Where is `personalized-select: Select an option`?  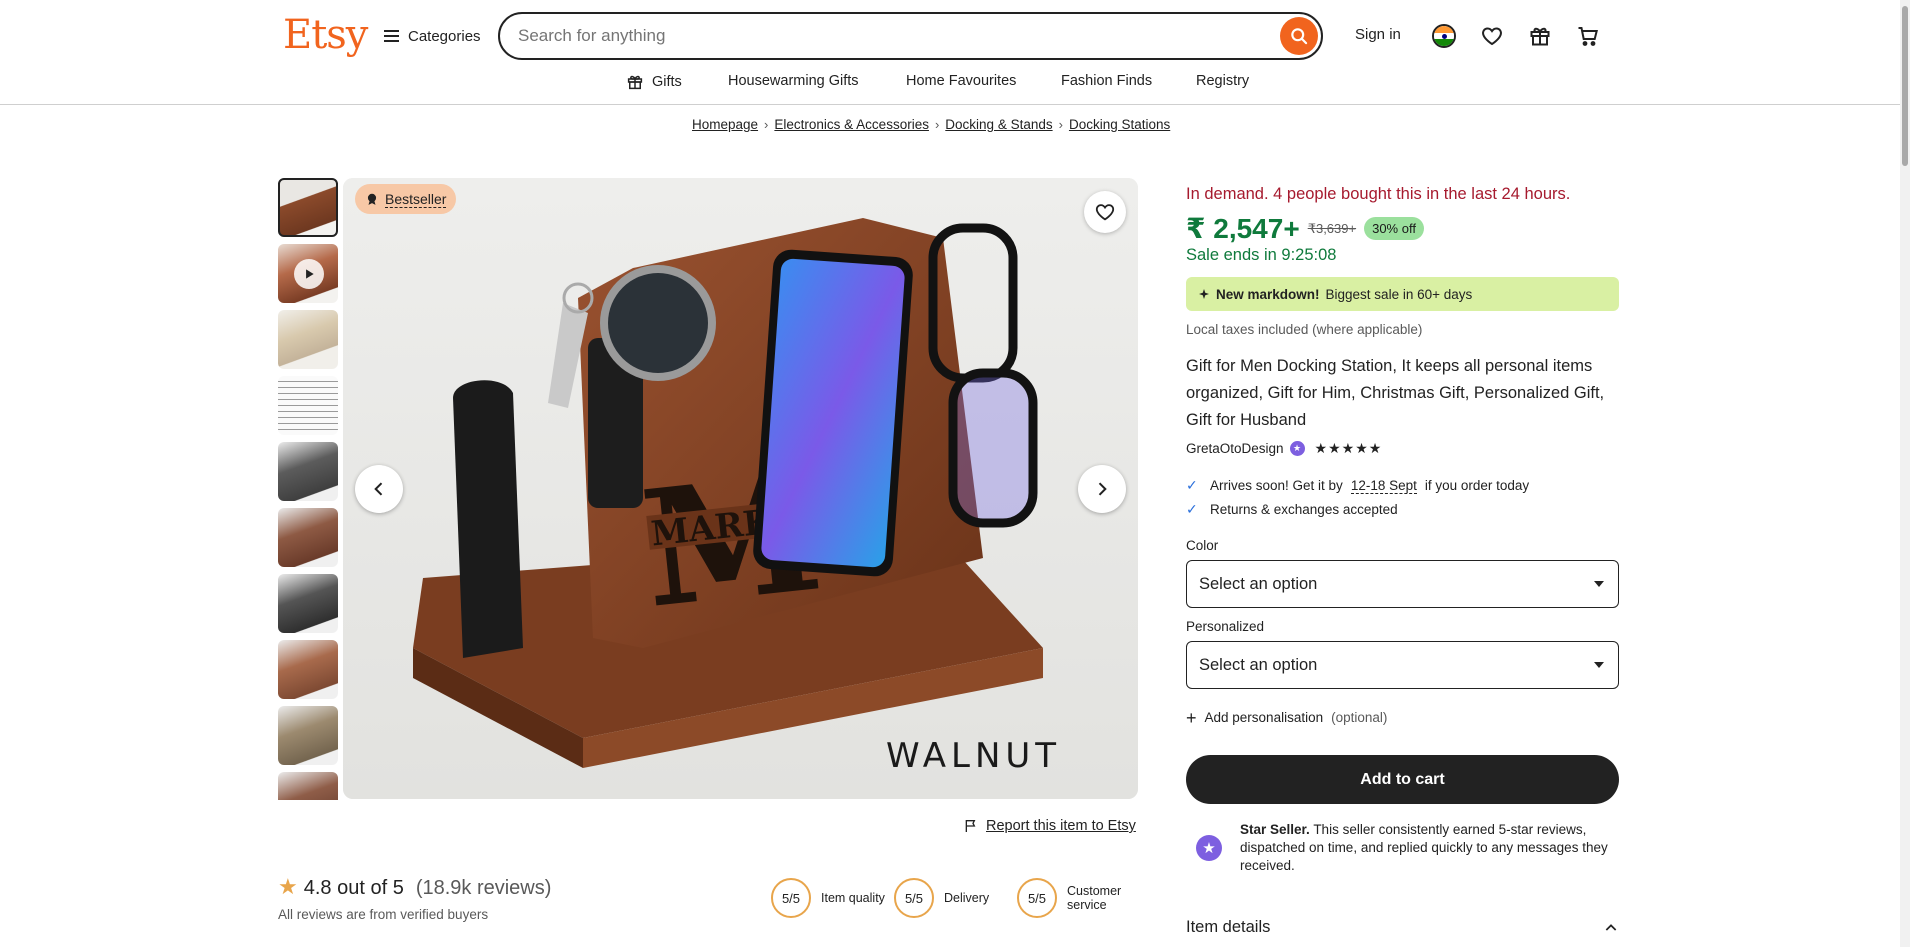 personalized-select: Select an option is located at coordinates (1402, 665).